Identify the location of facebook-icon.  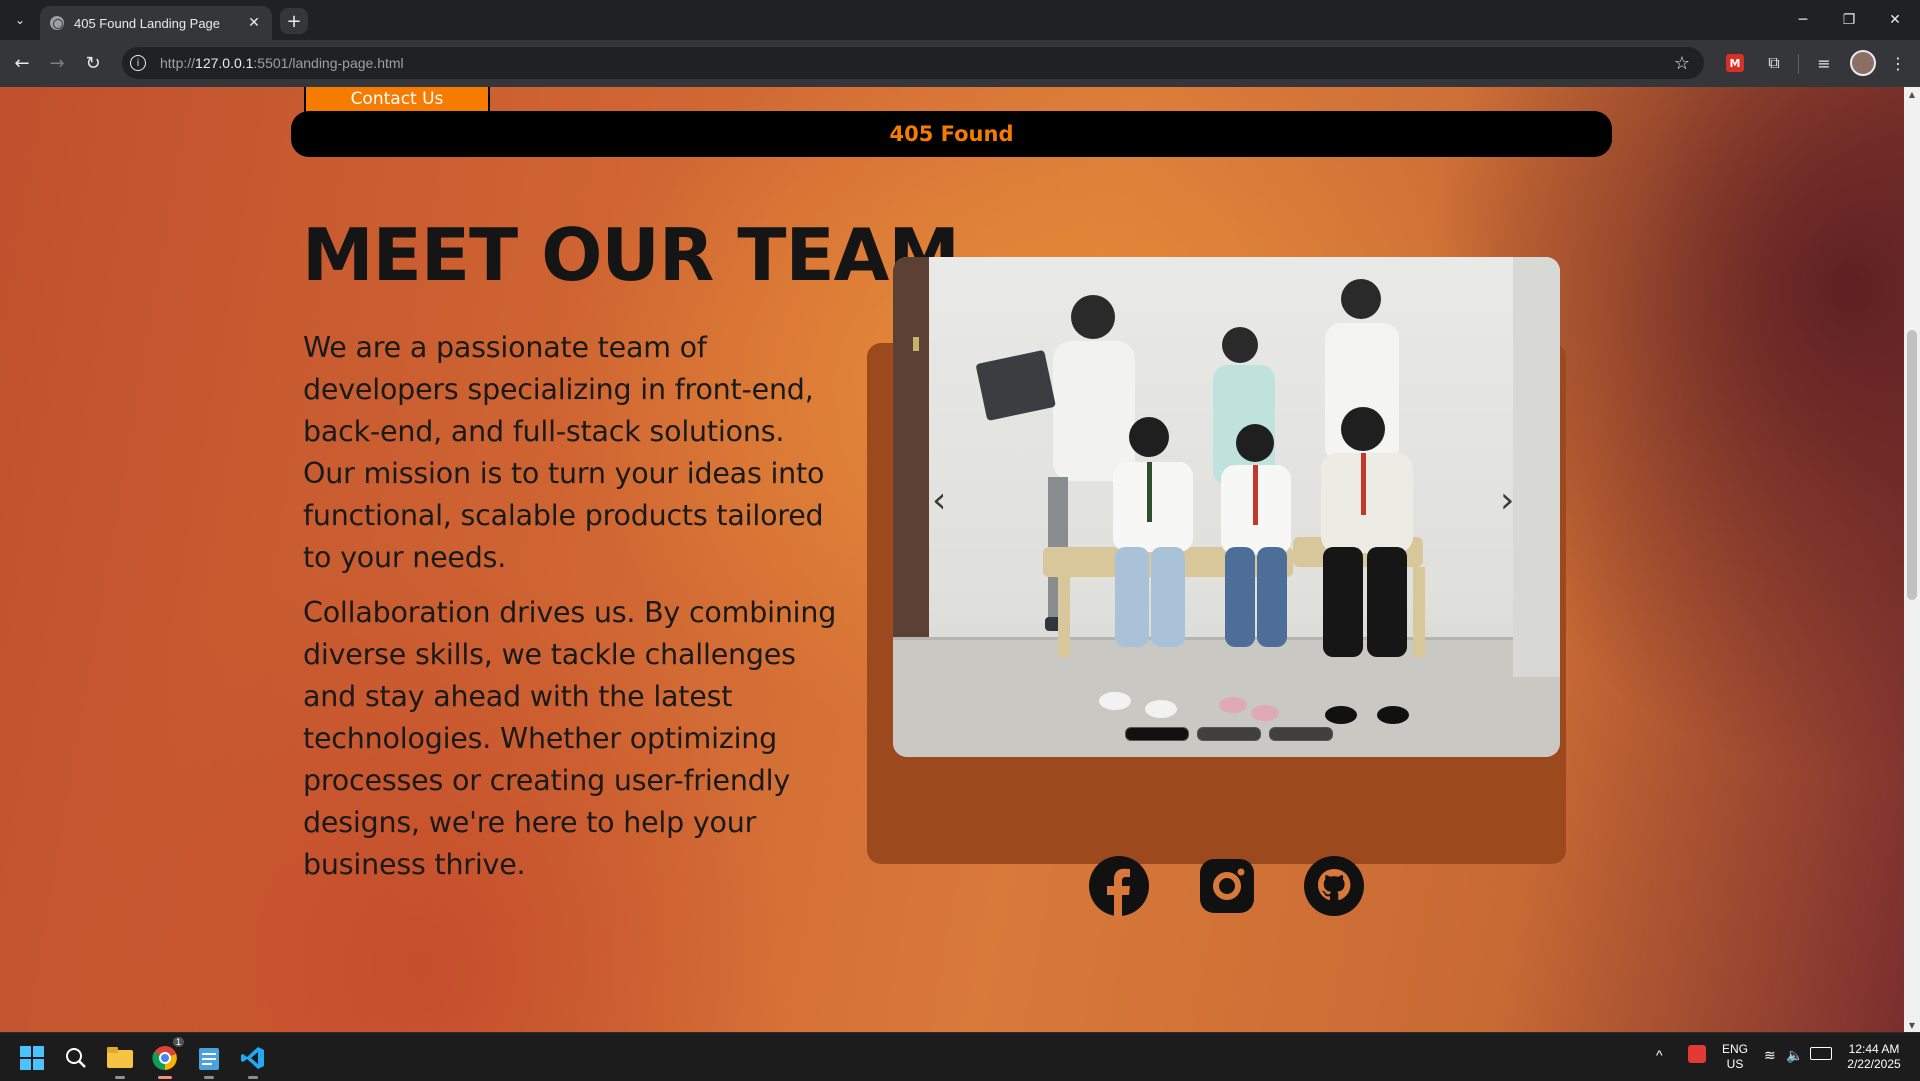
(1119, 886).